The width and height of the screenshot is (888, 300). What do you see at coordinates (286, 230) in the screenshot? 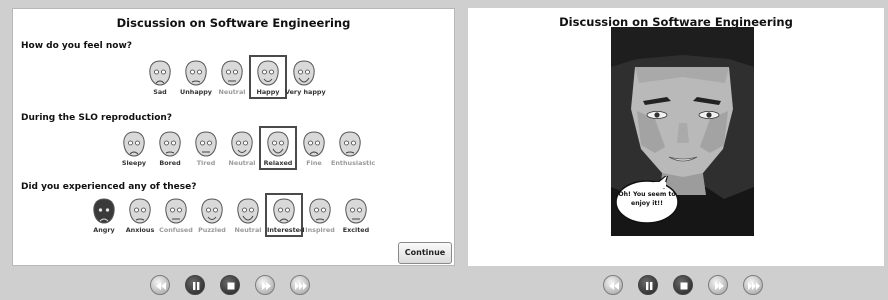
I see `emotion-label: Interested` at bounding box center [286, 230].